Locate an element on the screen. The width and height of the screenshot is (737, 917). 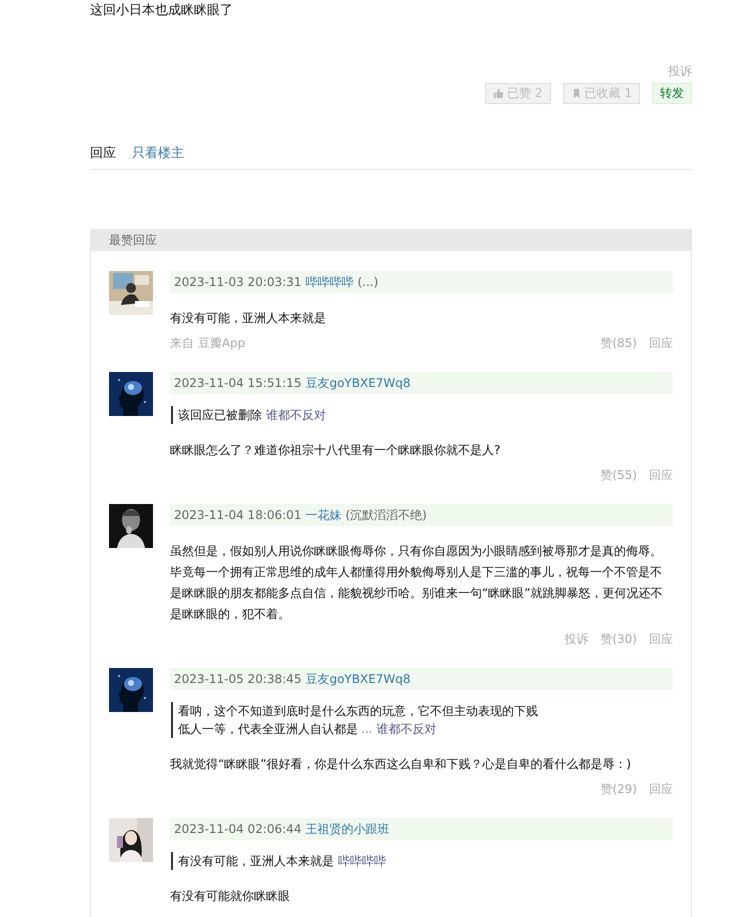
comment-text: 眯眯眼怎么了？难道你祖宗十八代里有一个眯眯眼你就不是人? is located at coordinates (336, 450).